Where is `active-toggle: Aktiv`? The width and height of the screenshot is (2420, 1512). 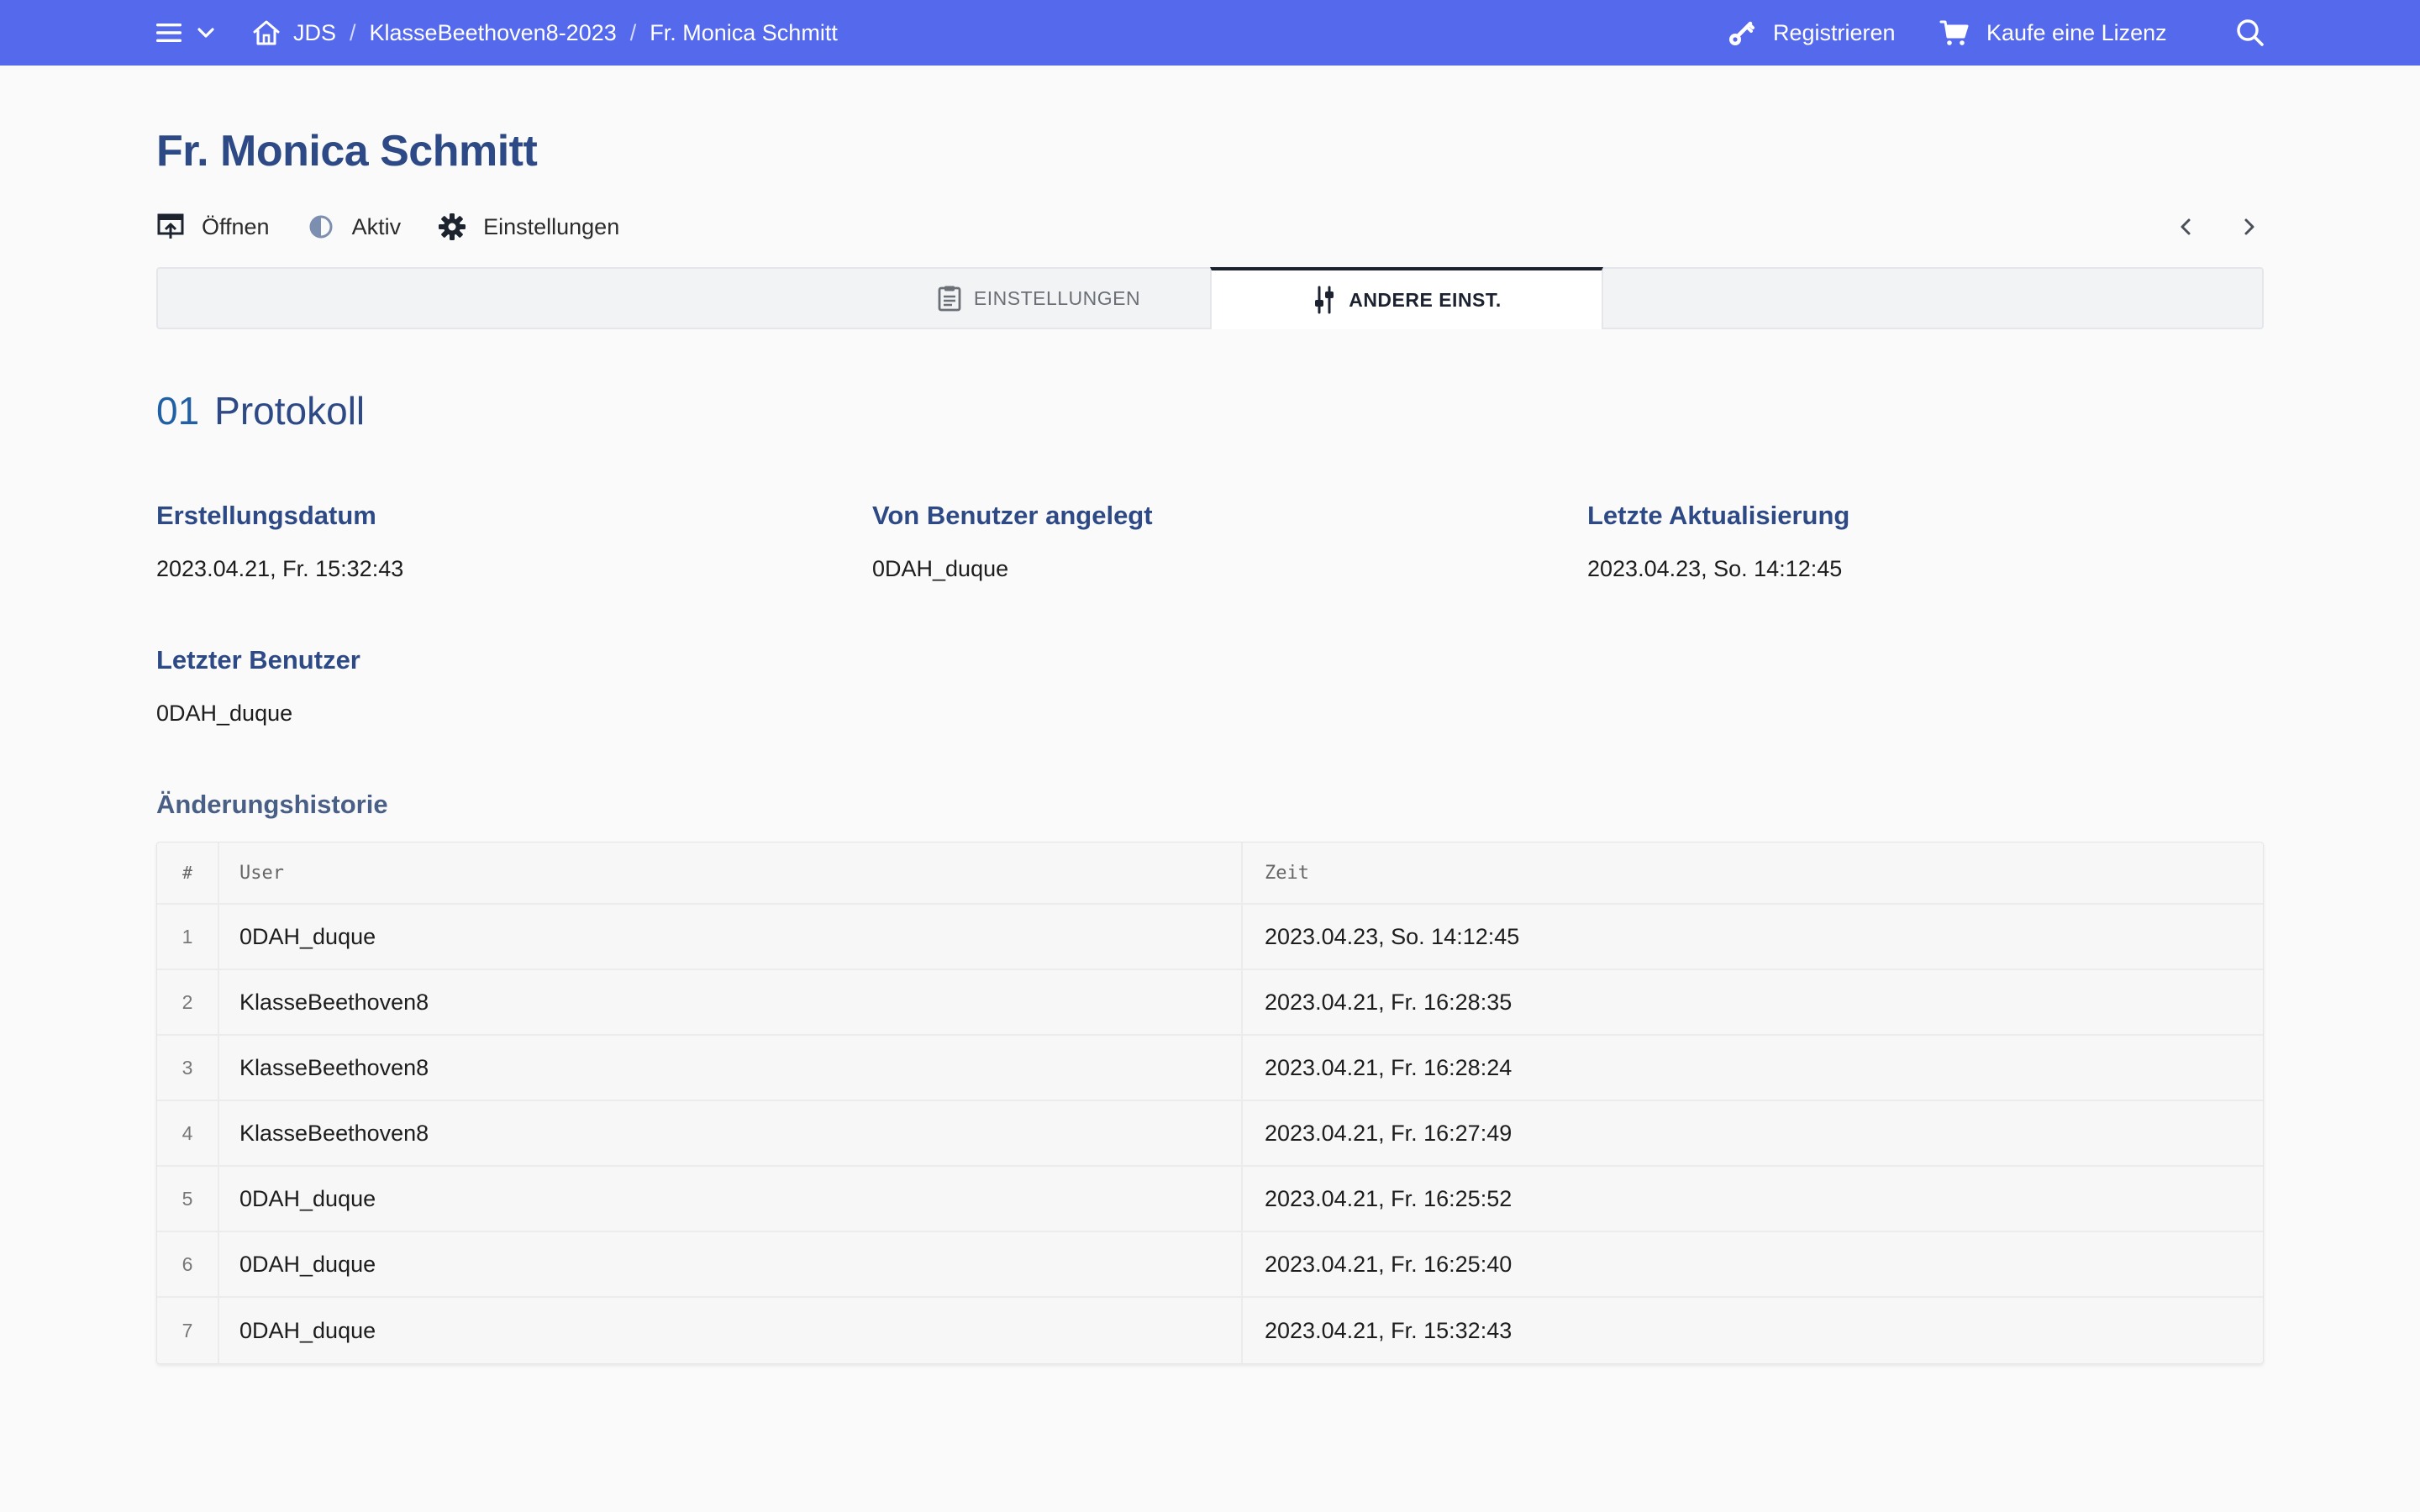
active-toggle: Aktiv is located at coordinates (354, 227).